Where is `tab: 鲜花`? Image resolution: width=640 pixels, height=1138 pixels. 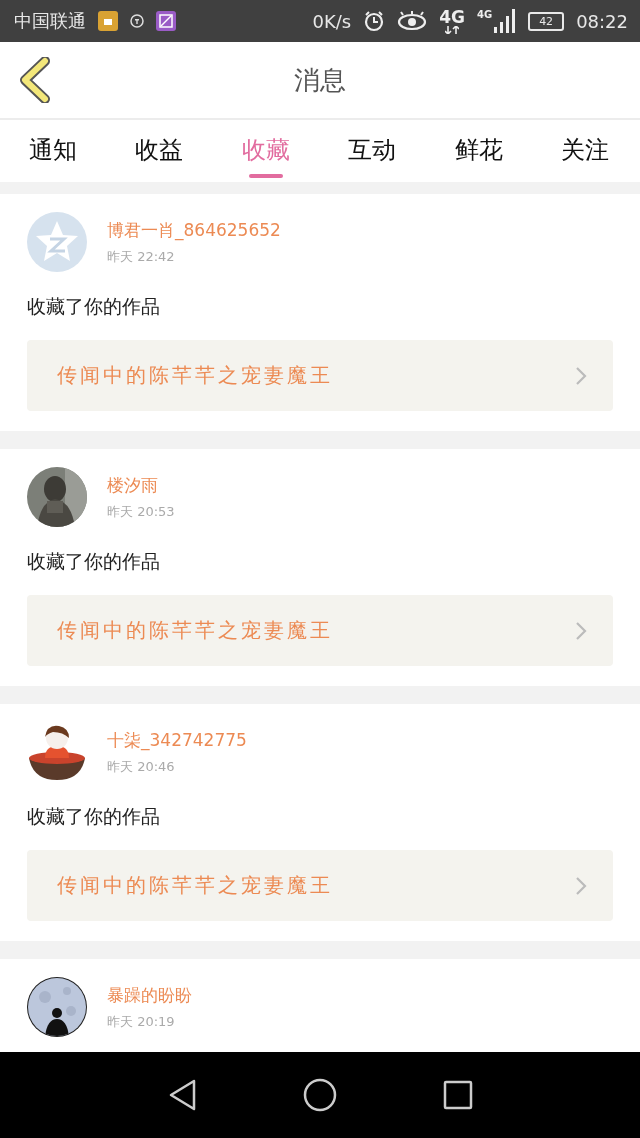
tab: 鲜花 is located at coordinates (478, 151).